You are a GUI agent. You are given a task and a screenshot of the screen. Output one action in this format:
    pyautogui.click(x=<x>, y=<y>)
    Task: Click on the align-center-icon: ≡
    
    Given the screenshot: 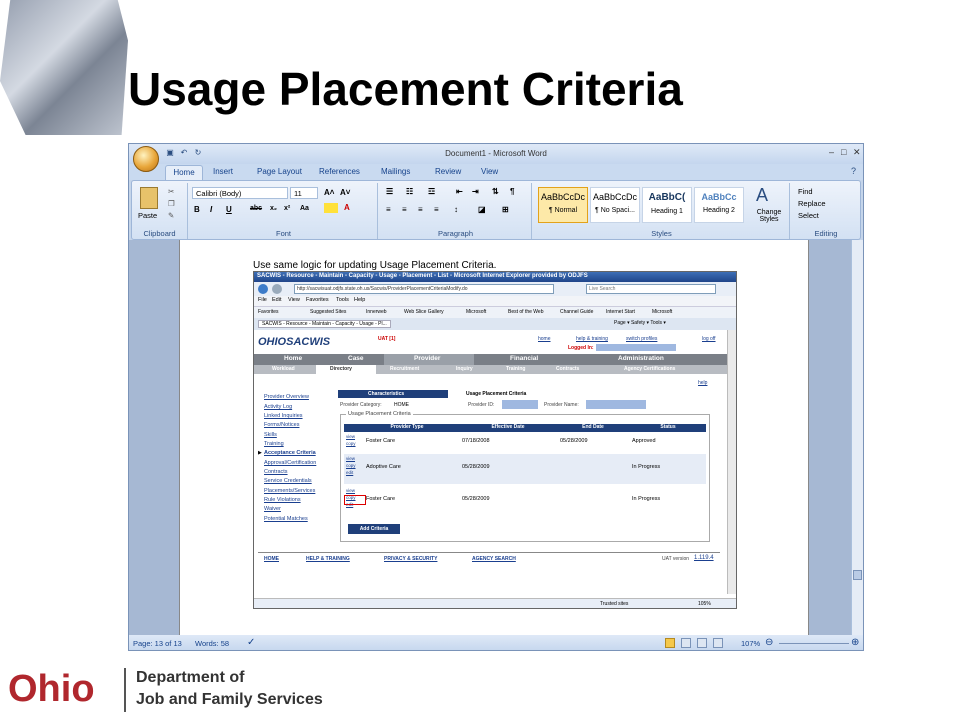 What is the action you would take?
    pyautogui.click(x=404, y=209)
    